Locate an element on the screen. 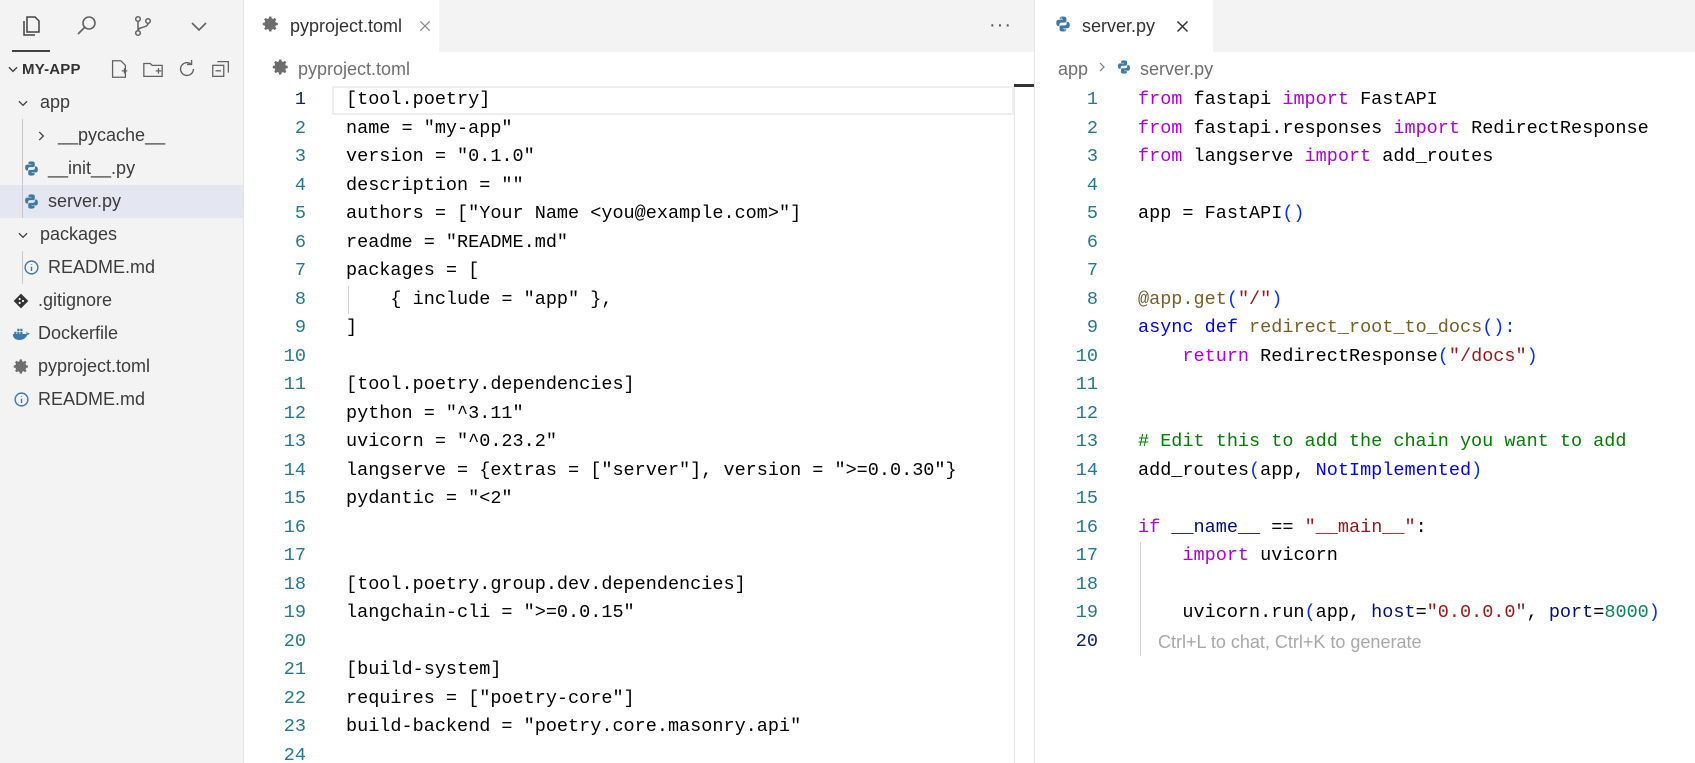 The height and width of the screenshot is (763, 1695). code-line: 8 @app.get("/") is located at coordinates (1365, 300).